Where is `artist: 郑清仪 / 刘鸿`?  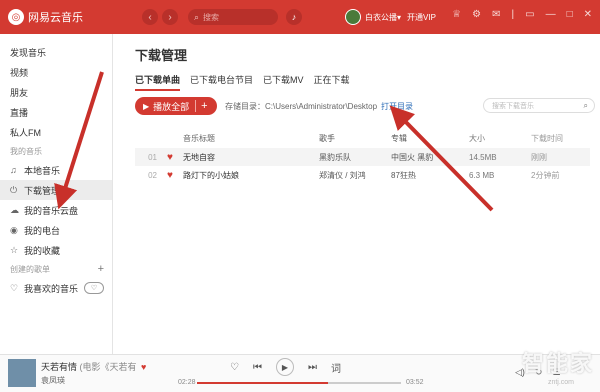
artist: 郑清仪 / 刘鸿 is located at coordinates (355, 175).